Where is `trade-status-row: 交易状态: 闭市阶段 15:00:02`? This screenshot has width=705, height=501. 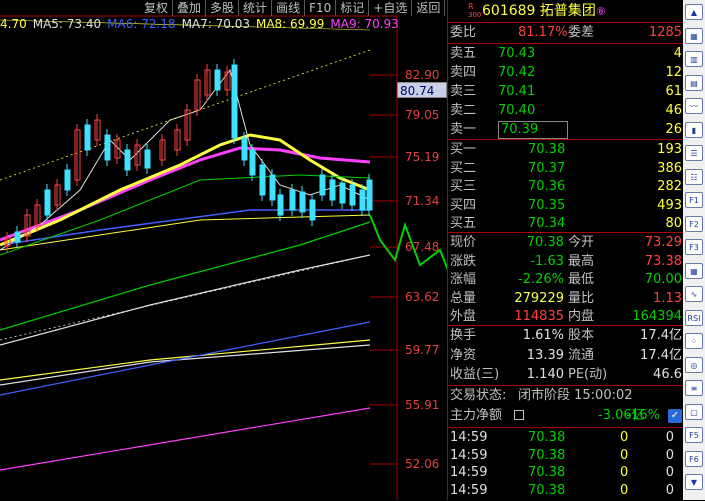
trade-status-row: 交易状态: 闭市阶段 15:00:02 is located at coordinates (566, 396).